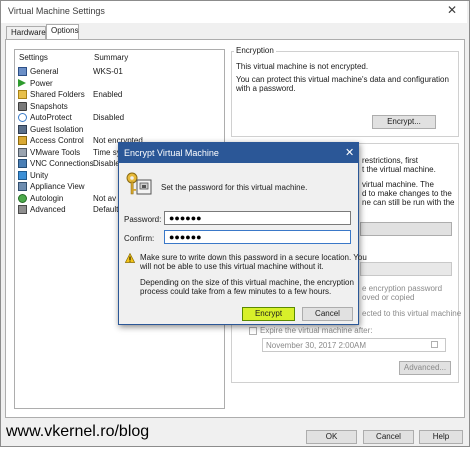 Image resolution: width=474 pixels, height=449 pixels. Describe the element at coordinates (253, 331) in the screenshot. I see `expire-checkbox` at that location.